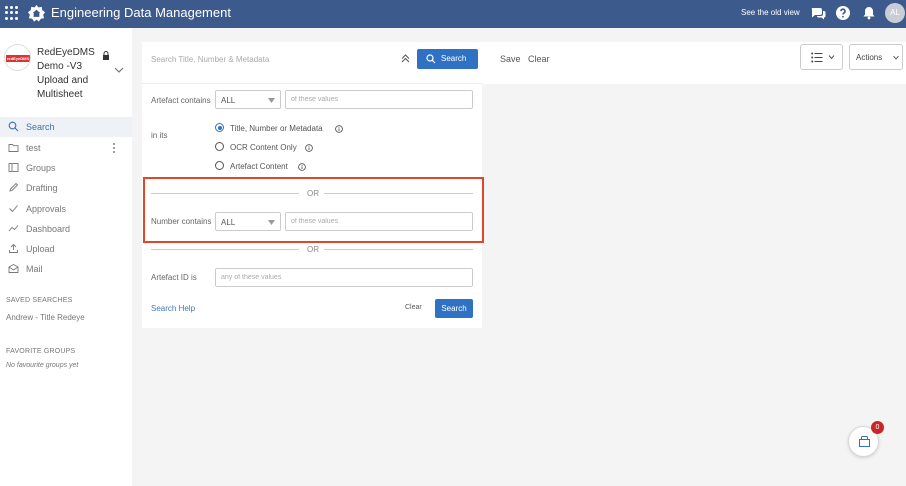  I want to click on radio-label: Title, Number or Metadata, so click(276, 128).